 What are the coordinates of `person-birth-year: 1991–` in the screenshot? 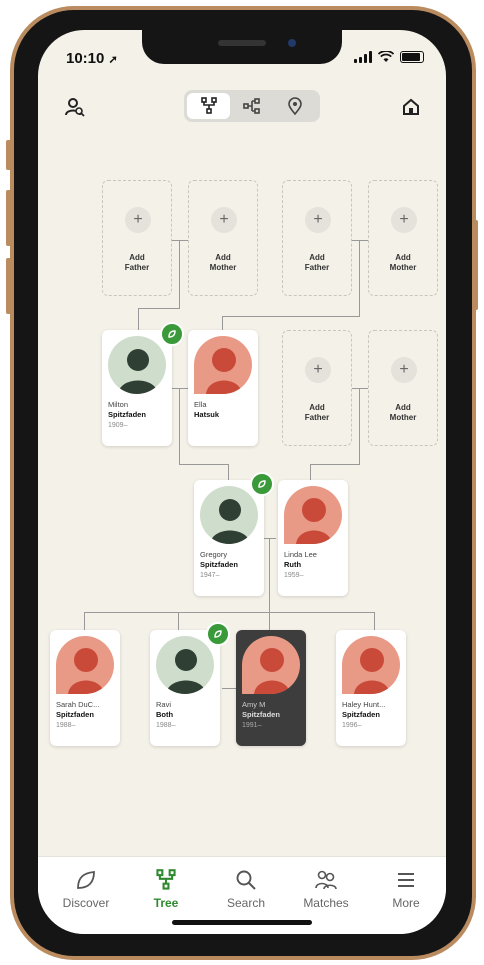 It's located at (252, 725).